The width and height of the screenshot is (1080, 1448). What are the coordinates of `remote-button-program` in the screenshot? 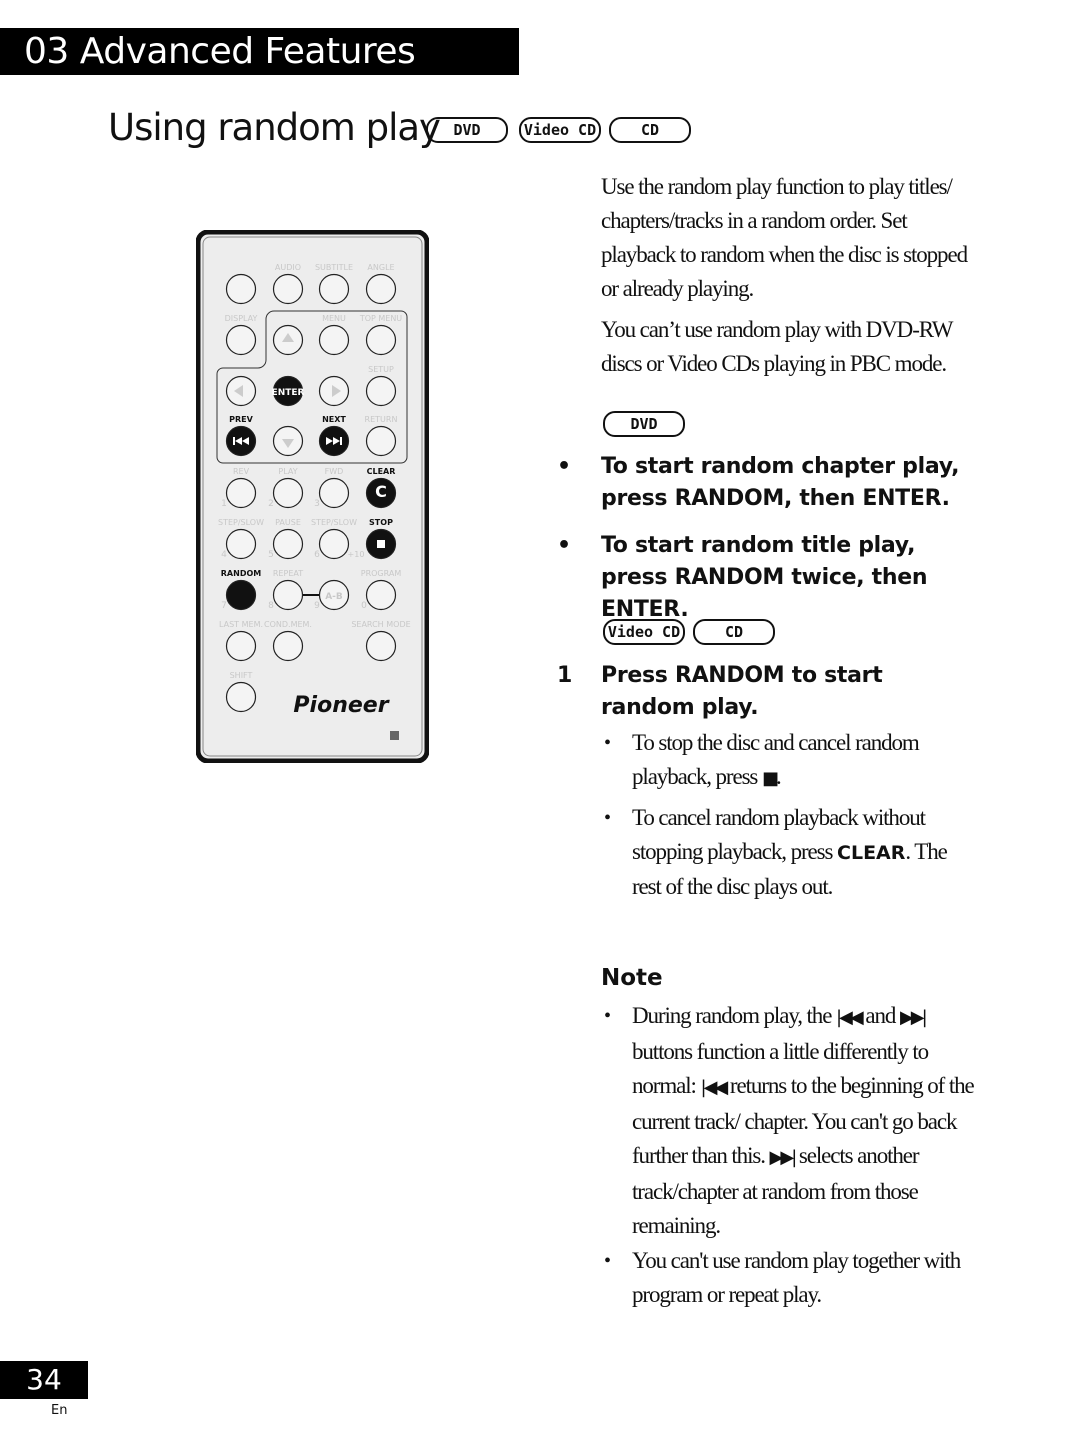 It's located at (381, 595).